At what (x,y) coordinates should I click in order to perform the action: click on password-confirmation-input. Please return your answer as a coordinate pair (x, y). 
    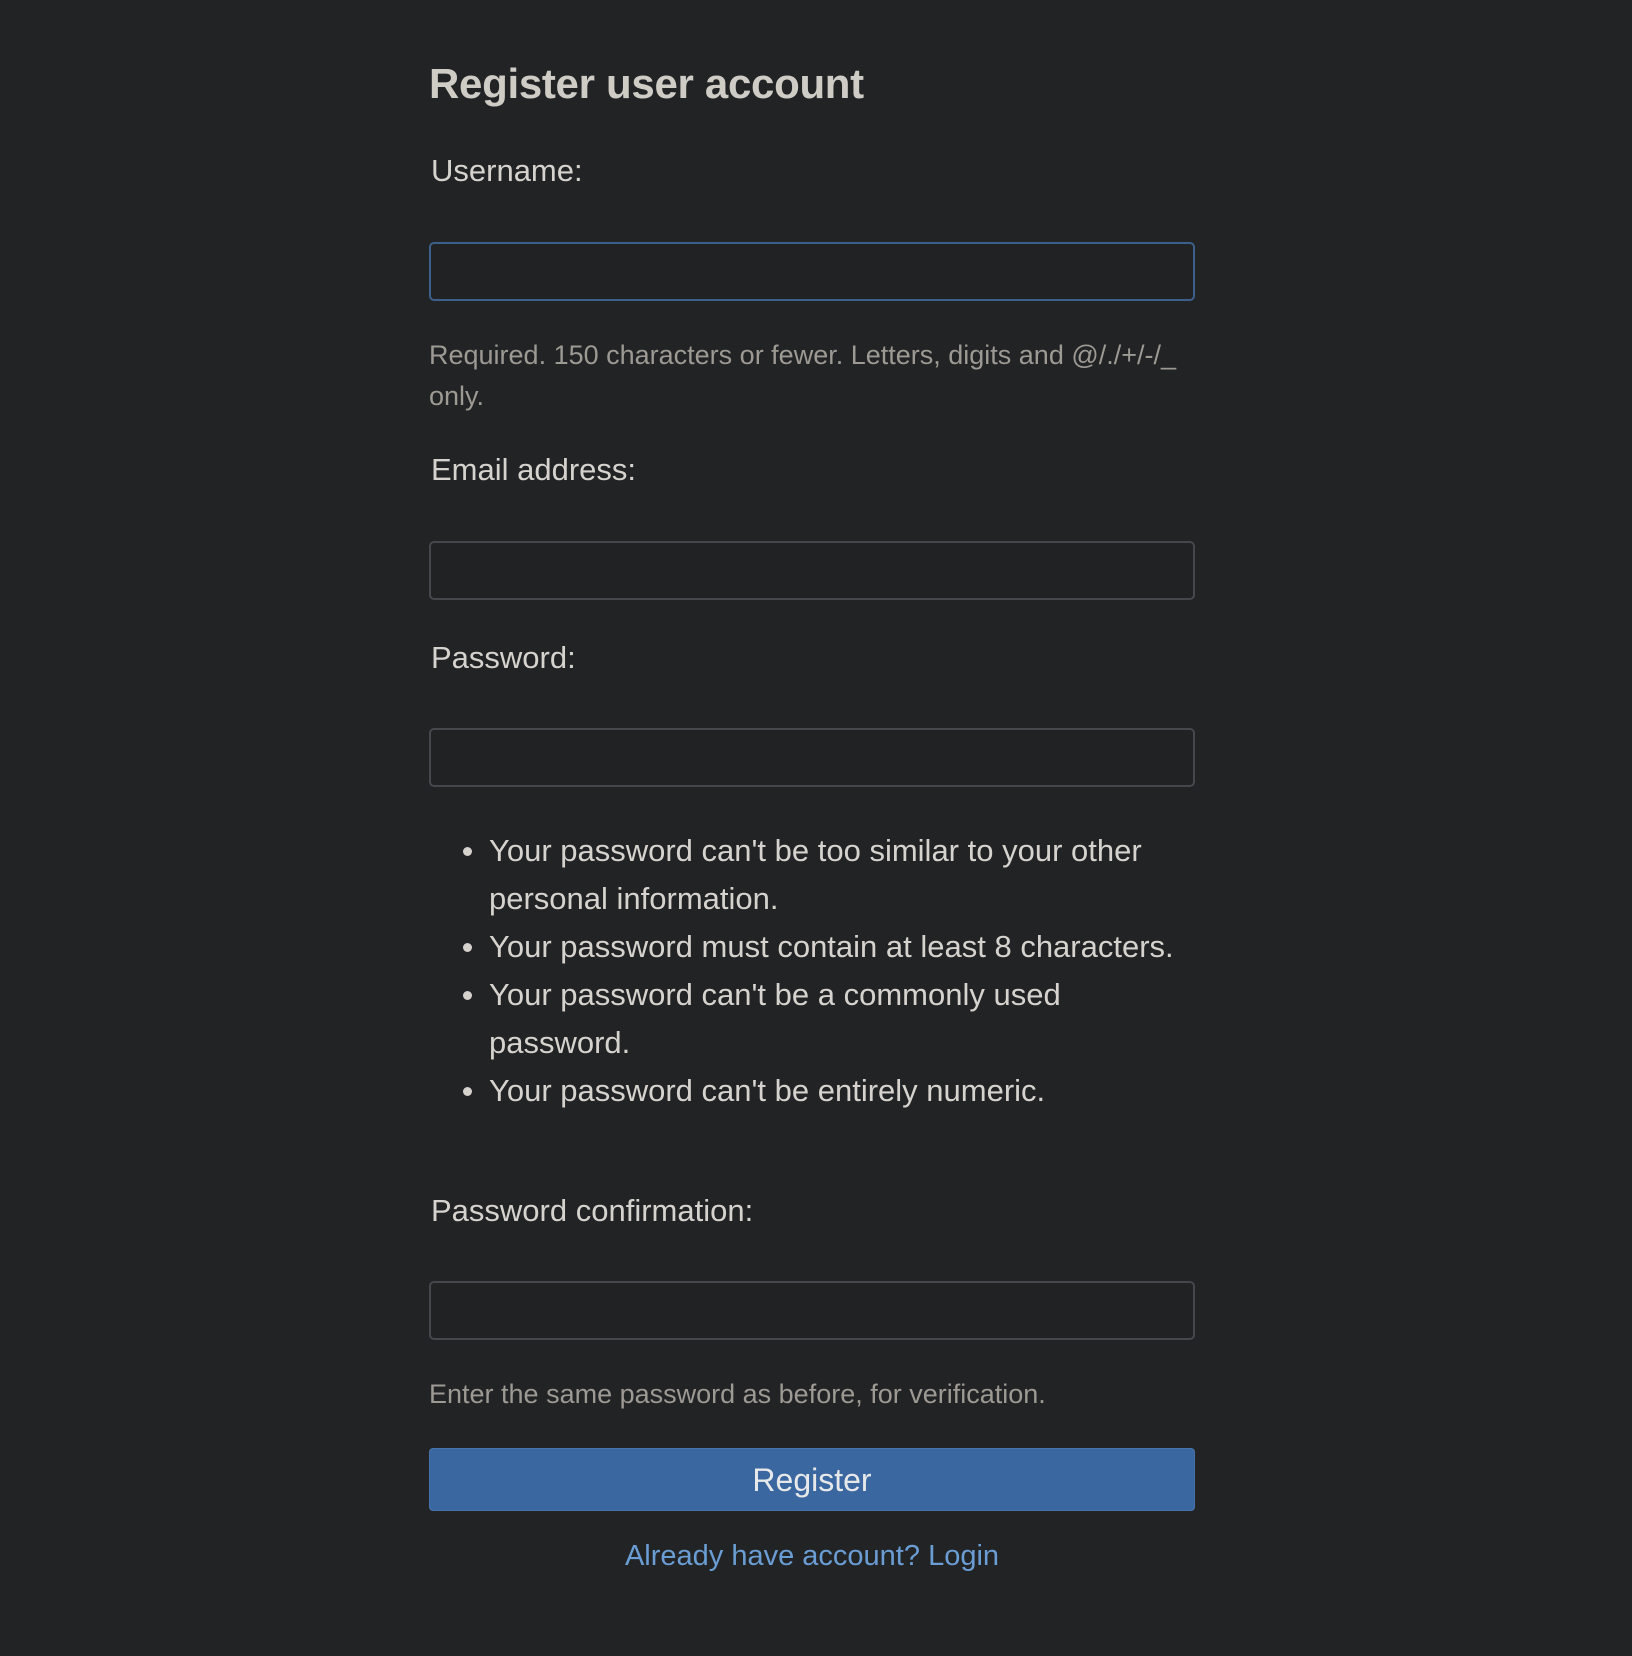
    Looking at the image, I should click on (812, 1310).